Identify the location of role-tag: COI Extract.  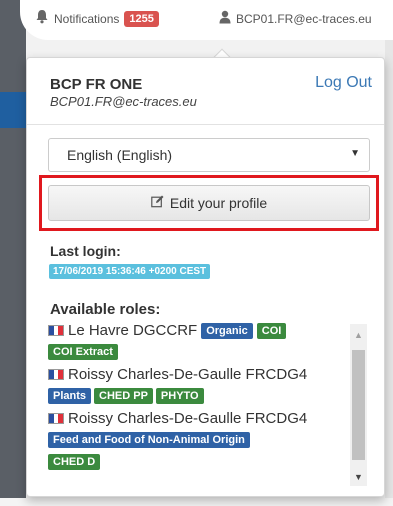
(83, 352).